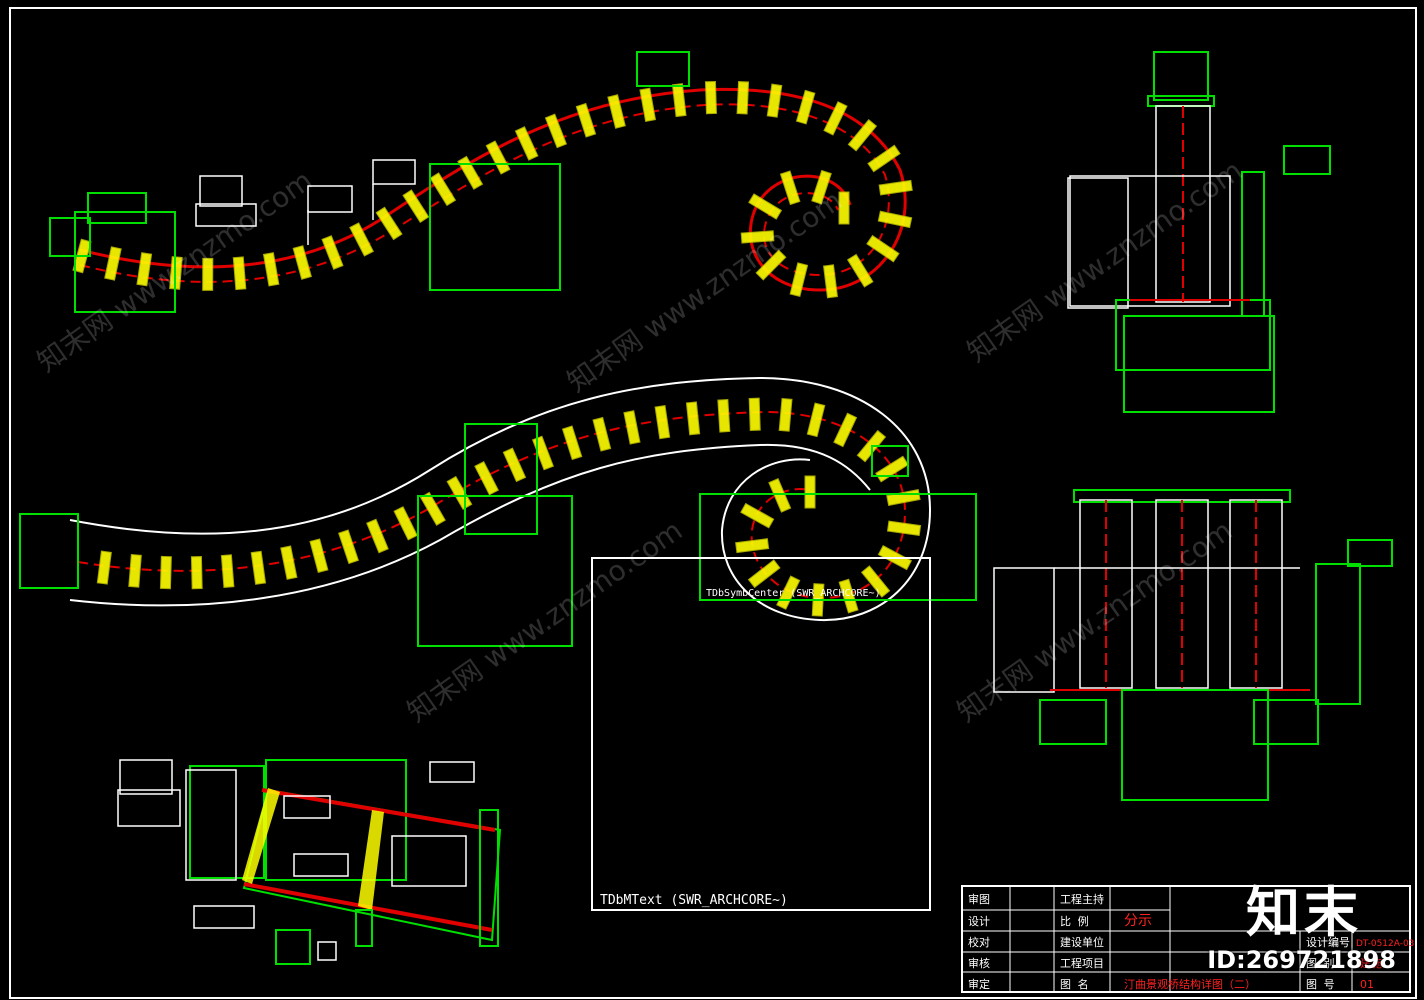  Describe the element at coordinates (979, 984) in the screenshot. I see `tb-r4-c1: 审定` at that location.